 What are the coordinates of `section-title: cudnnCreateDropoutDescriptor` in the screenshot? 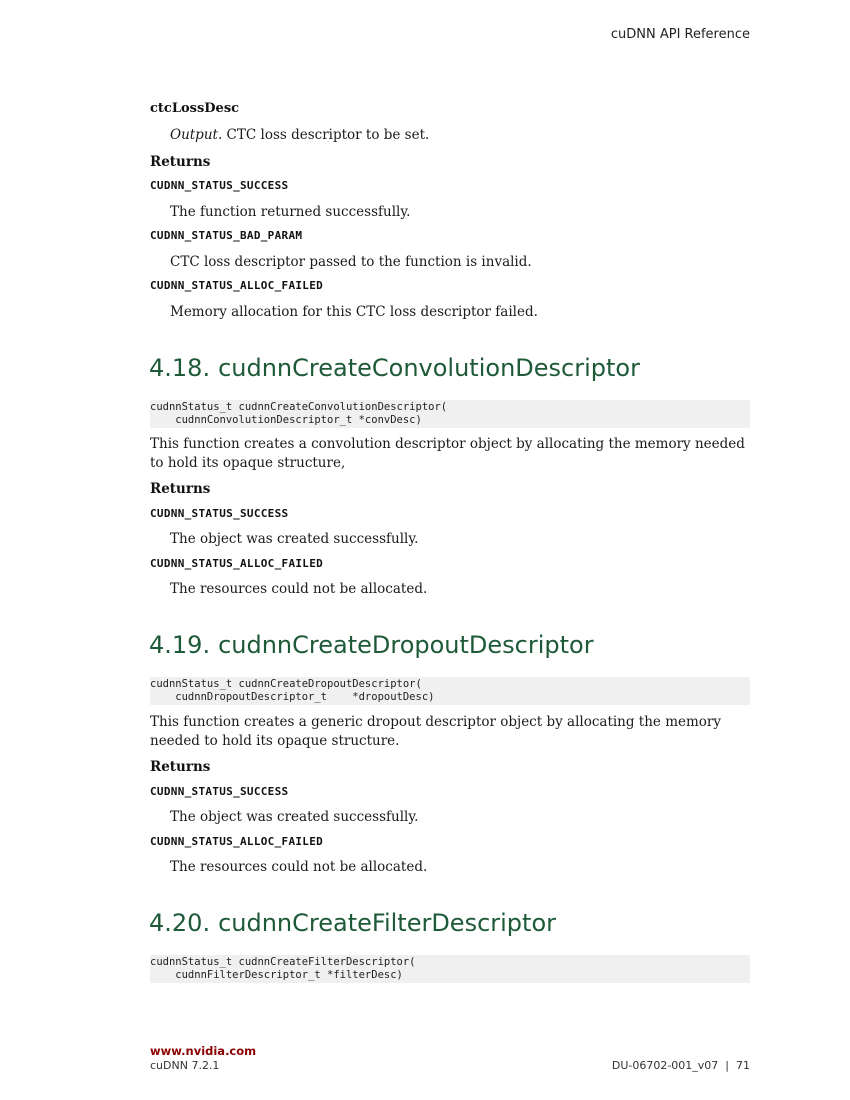 It's located at (406, 645).